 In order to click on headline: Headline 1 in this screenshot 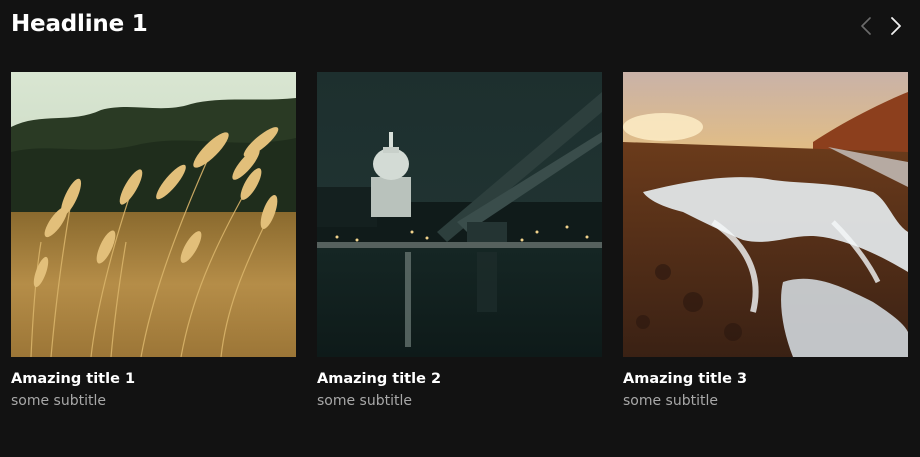, I will do `click(79, 24)`.